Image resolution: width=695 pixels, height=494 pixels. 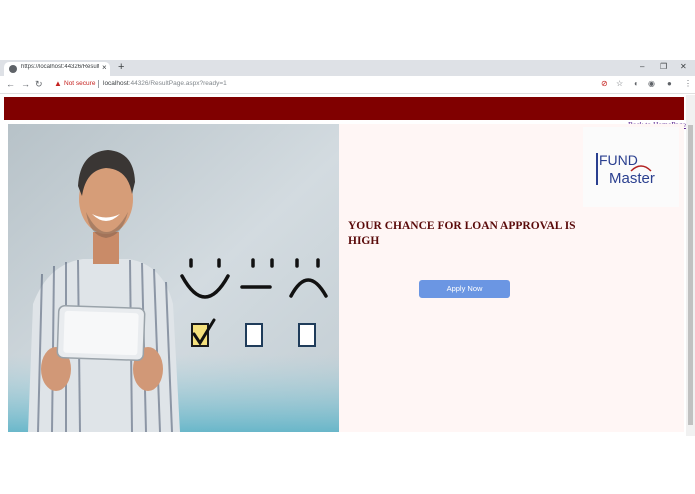 What do you see at coordinates (58, 83) in the screenshot?
I see `warning-triangle-icon: ▲` at bounding box center [58, 83].